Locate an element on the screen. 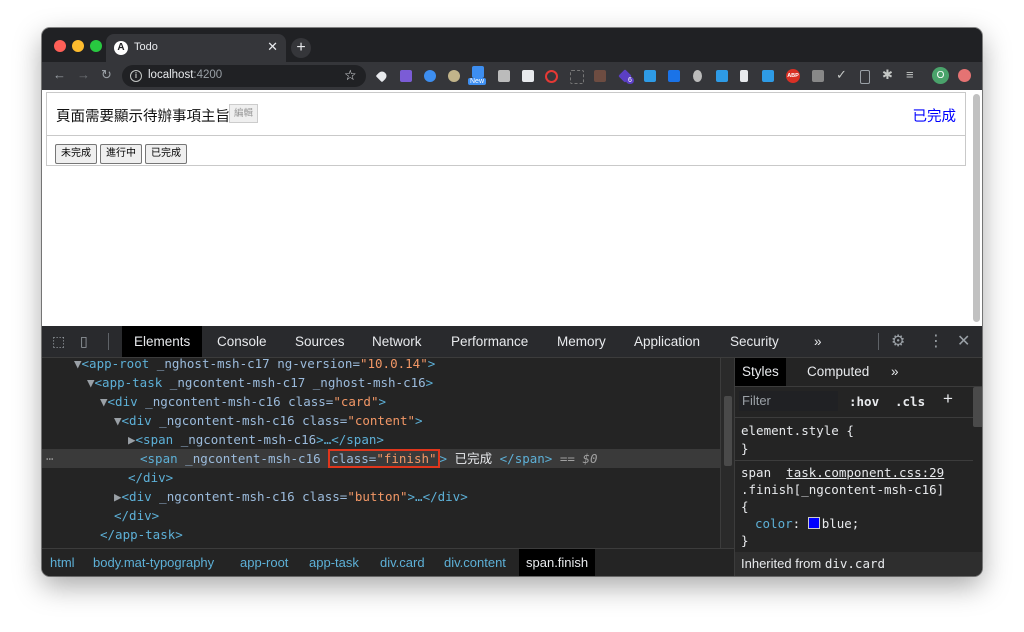 This screenshot has width=1024, height=632. minimize-window-button is located at coordinates (78, 46).